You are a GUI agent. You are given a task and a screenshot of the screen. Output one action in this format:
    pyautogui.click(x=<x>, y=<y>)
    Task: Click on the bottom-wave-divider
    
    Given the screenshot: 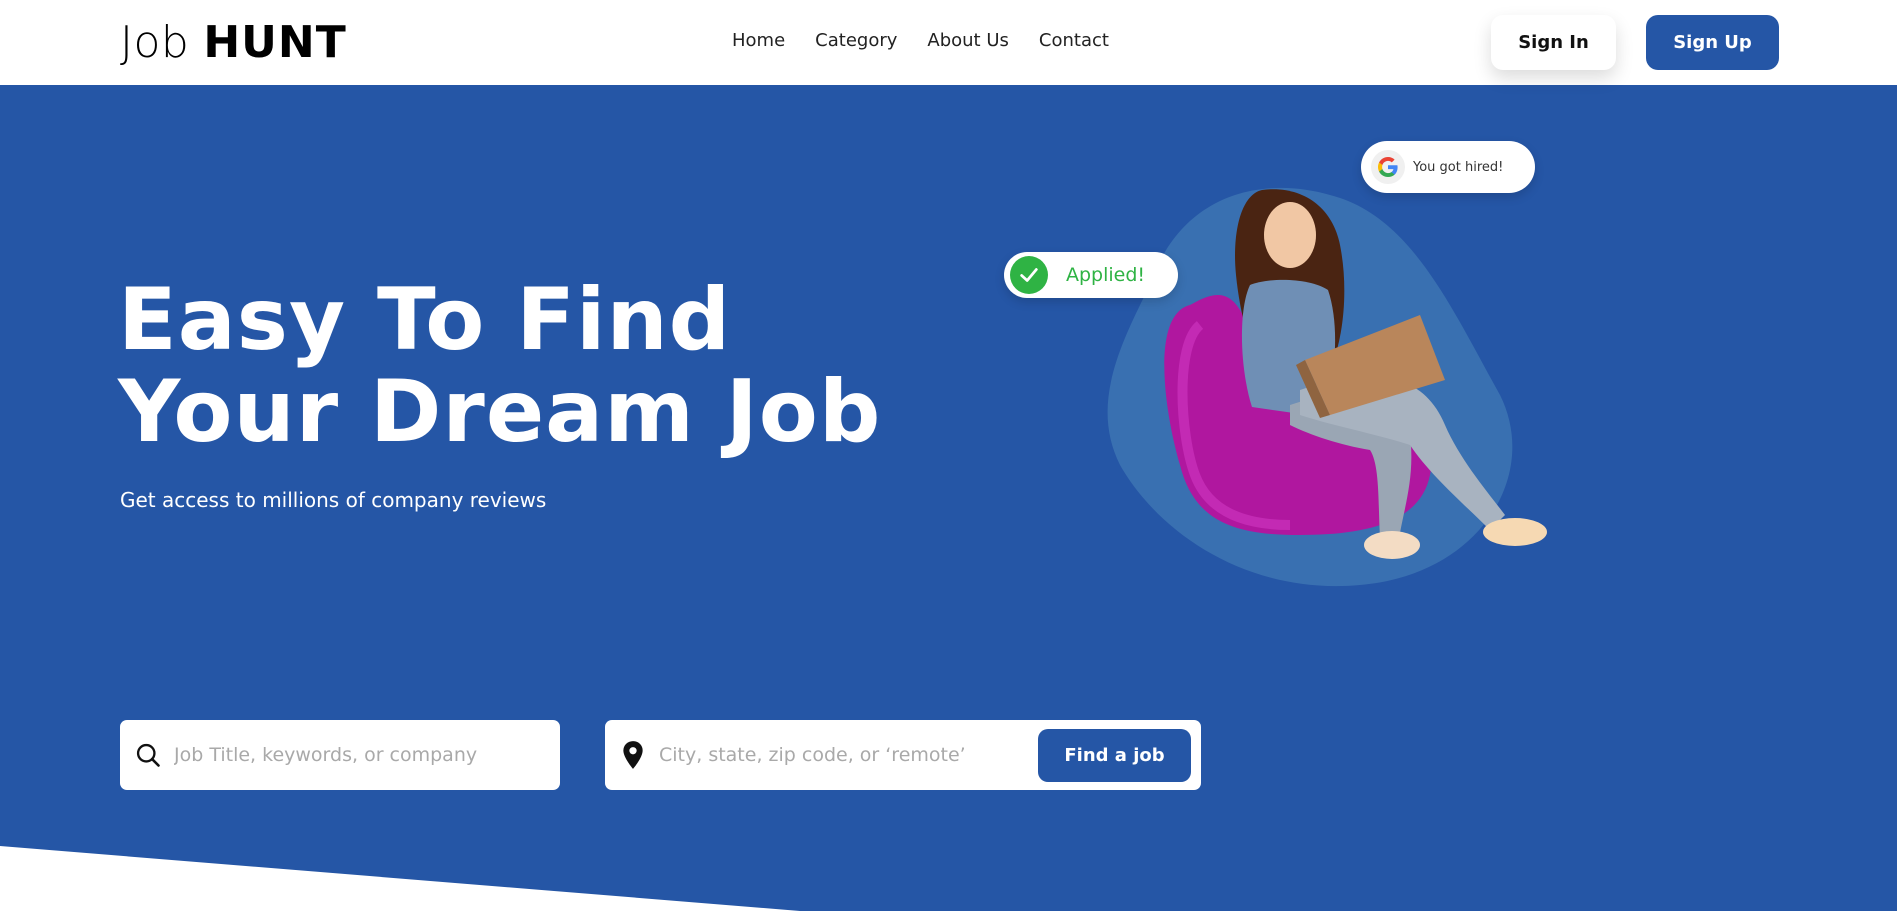 What is the action you would take?
    pyautogui.click(x=400, y=878)
    